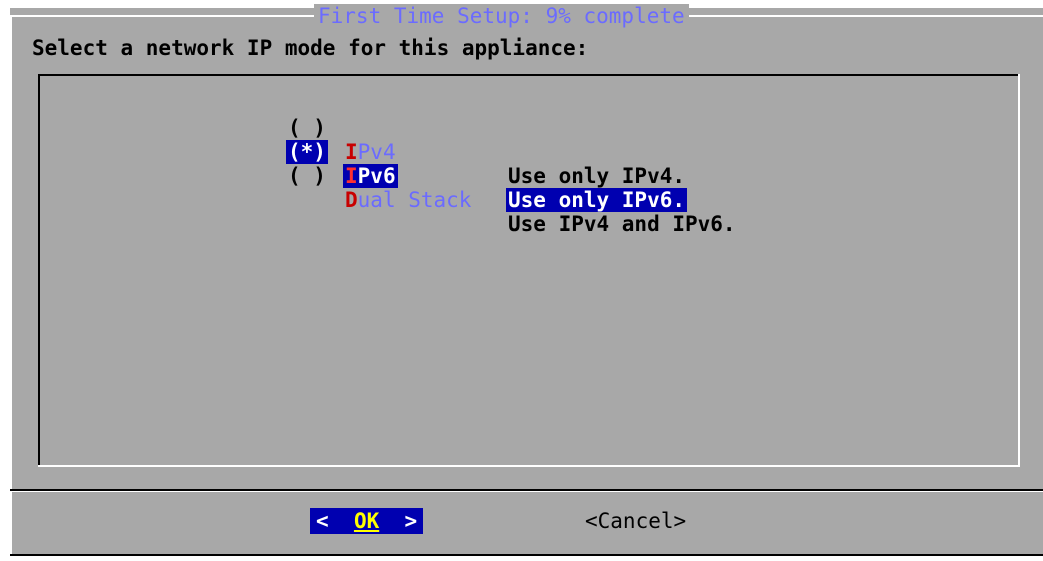  I want to click on dialog-bottom-border, so click(526, 555).